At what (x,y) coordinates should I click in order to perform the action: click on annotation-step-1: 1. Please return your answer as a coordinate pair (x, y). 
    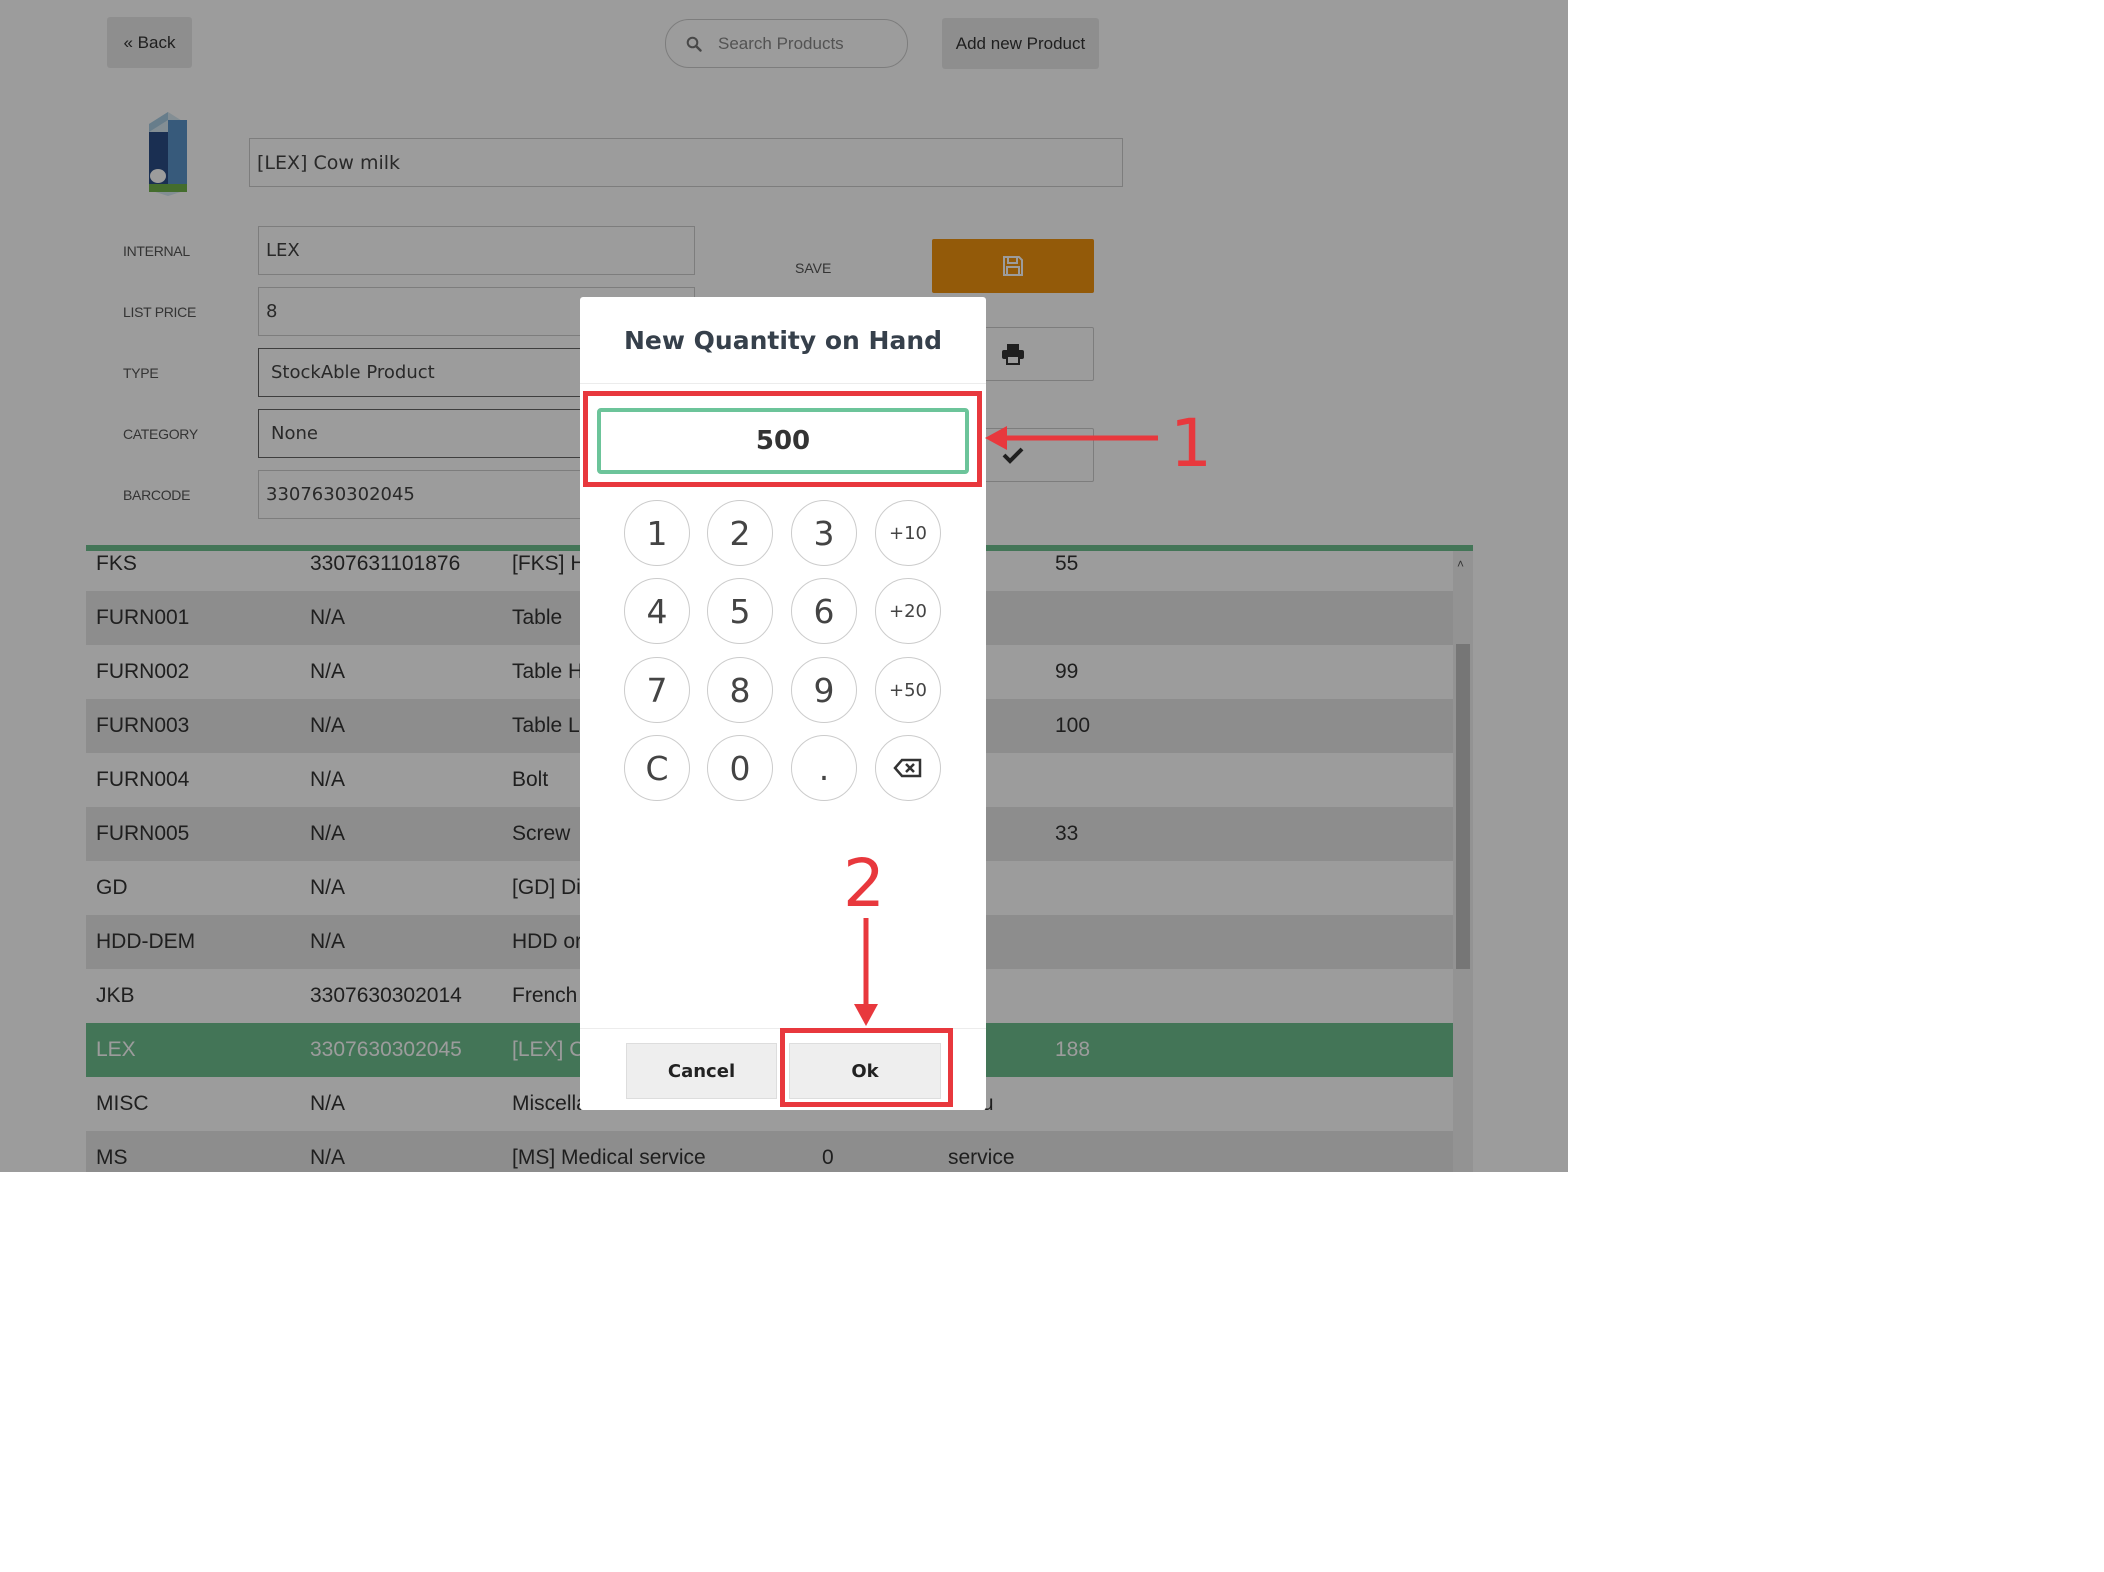
    Looking at the image, I should click on (1191, 443).